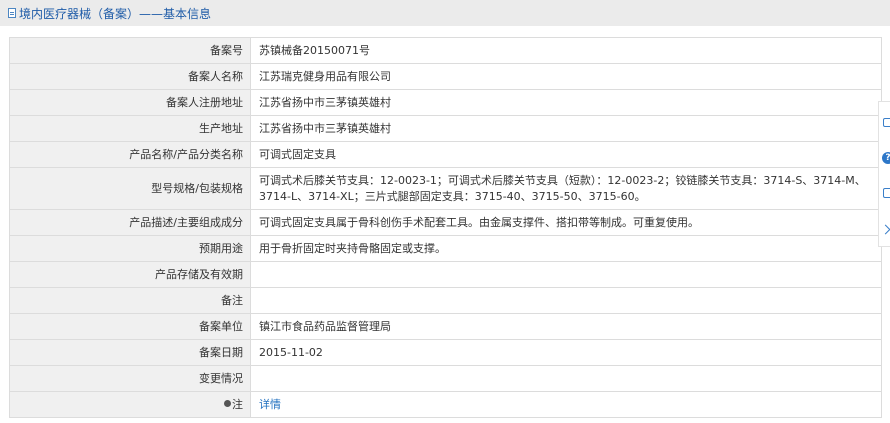 The image size is (890, 423). I want to click on row-label-product-name: 产品名称/产品分类名称, so click(130, 154).